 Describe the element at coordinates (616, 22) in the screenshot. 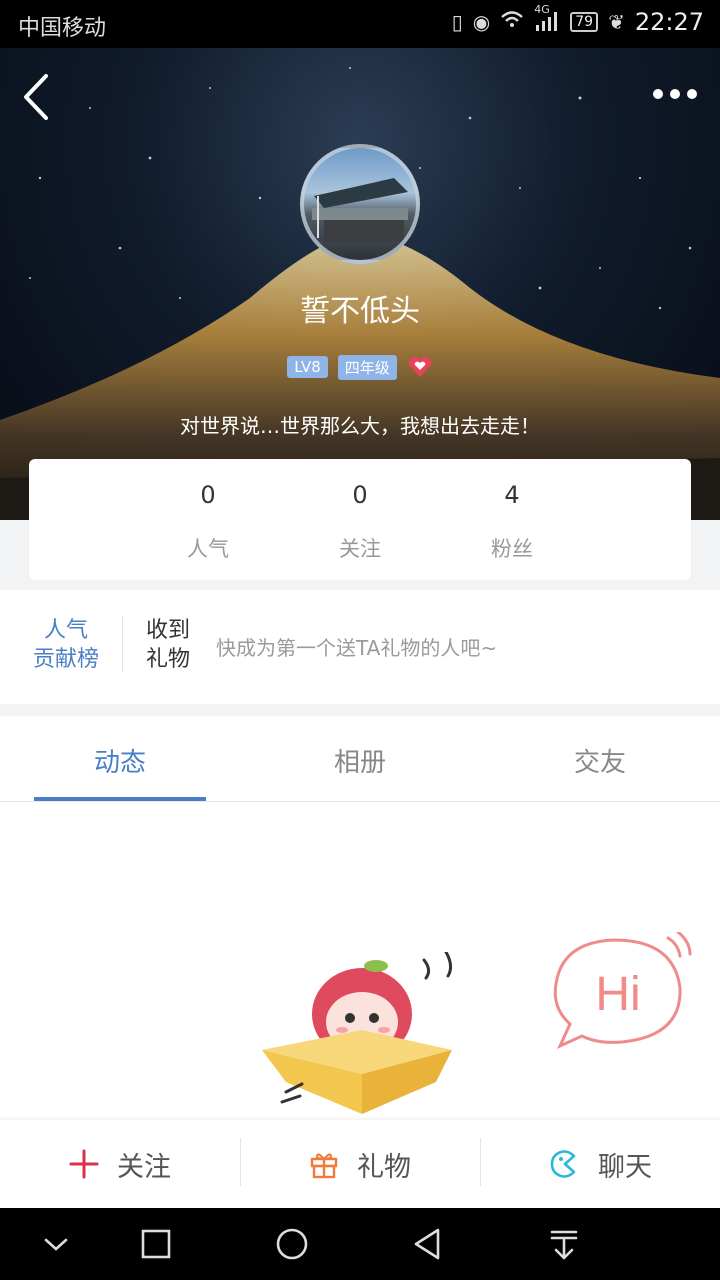

I see `leaf-icon: ❦` at that location.